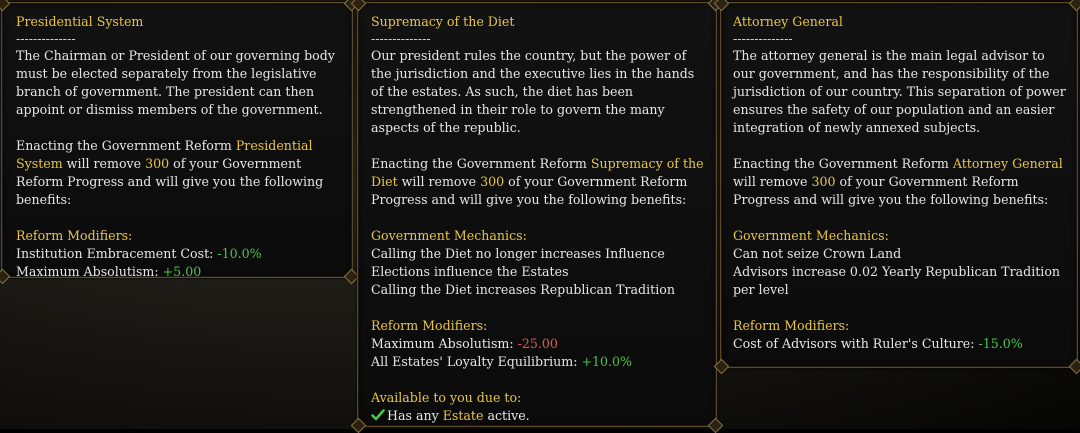 The height and width of the screenshot is (433, 1080). Describe the element at coordinates (817, 253) in the screenshot. I see `mechanic-item: Can not seize Crown Land` at that location.